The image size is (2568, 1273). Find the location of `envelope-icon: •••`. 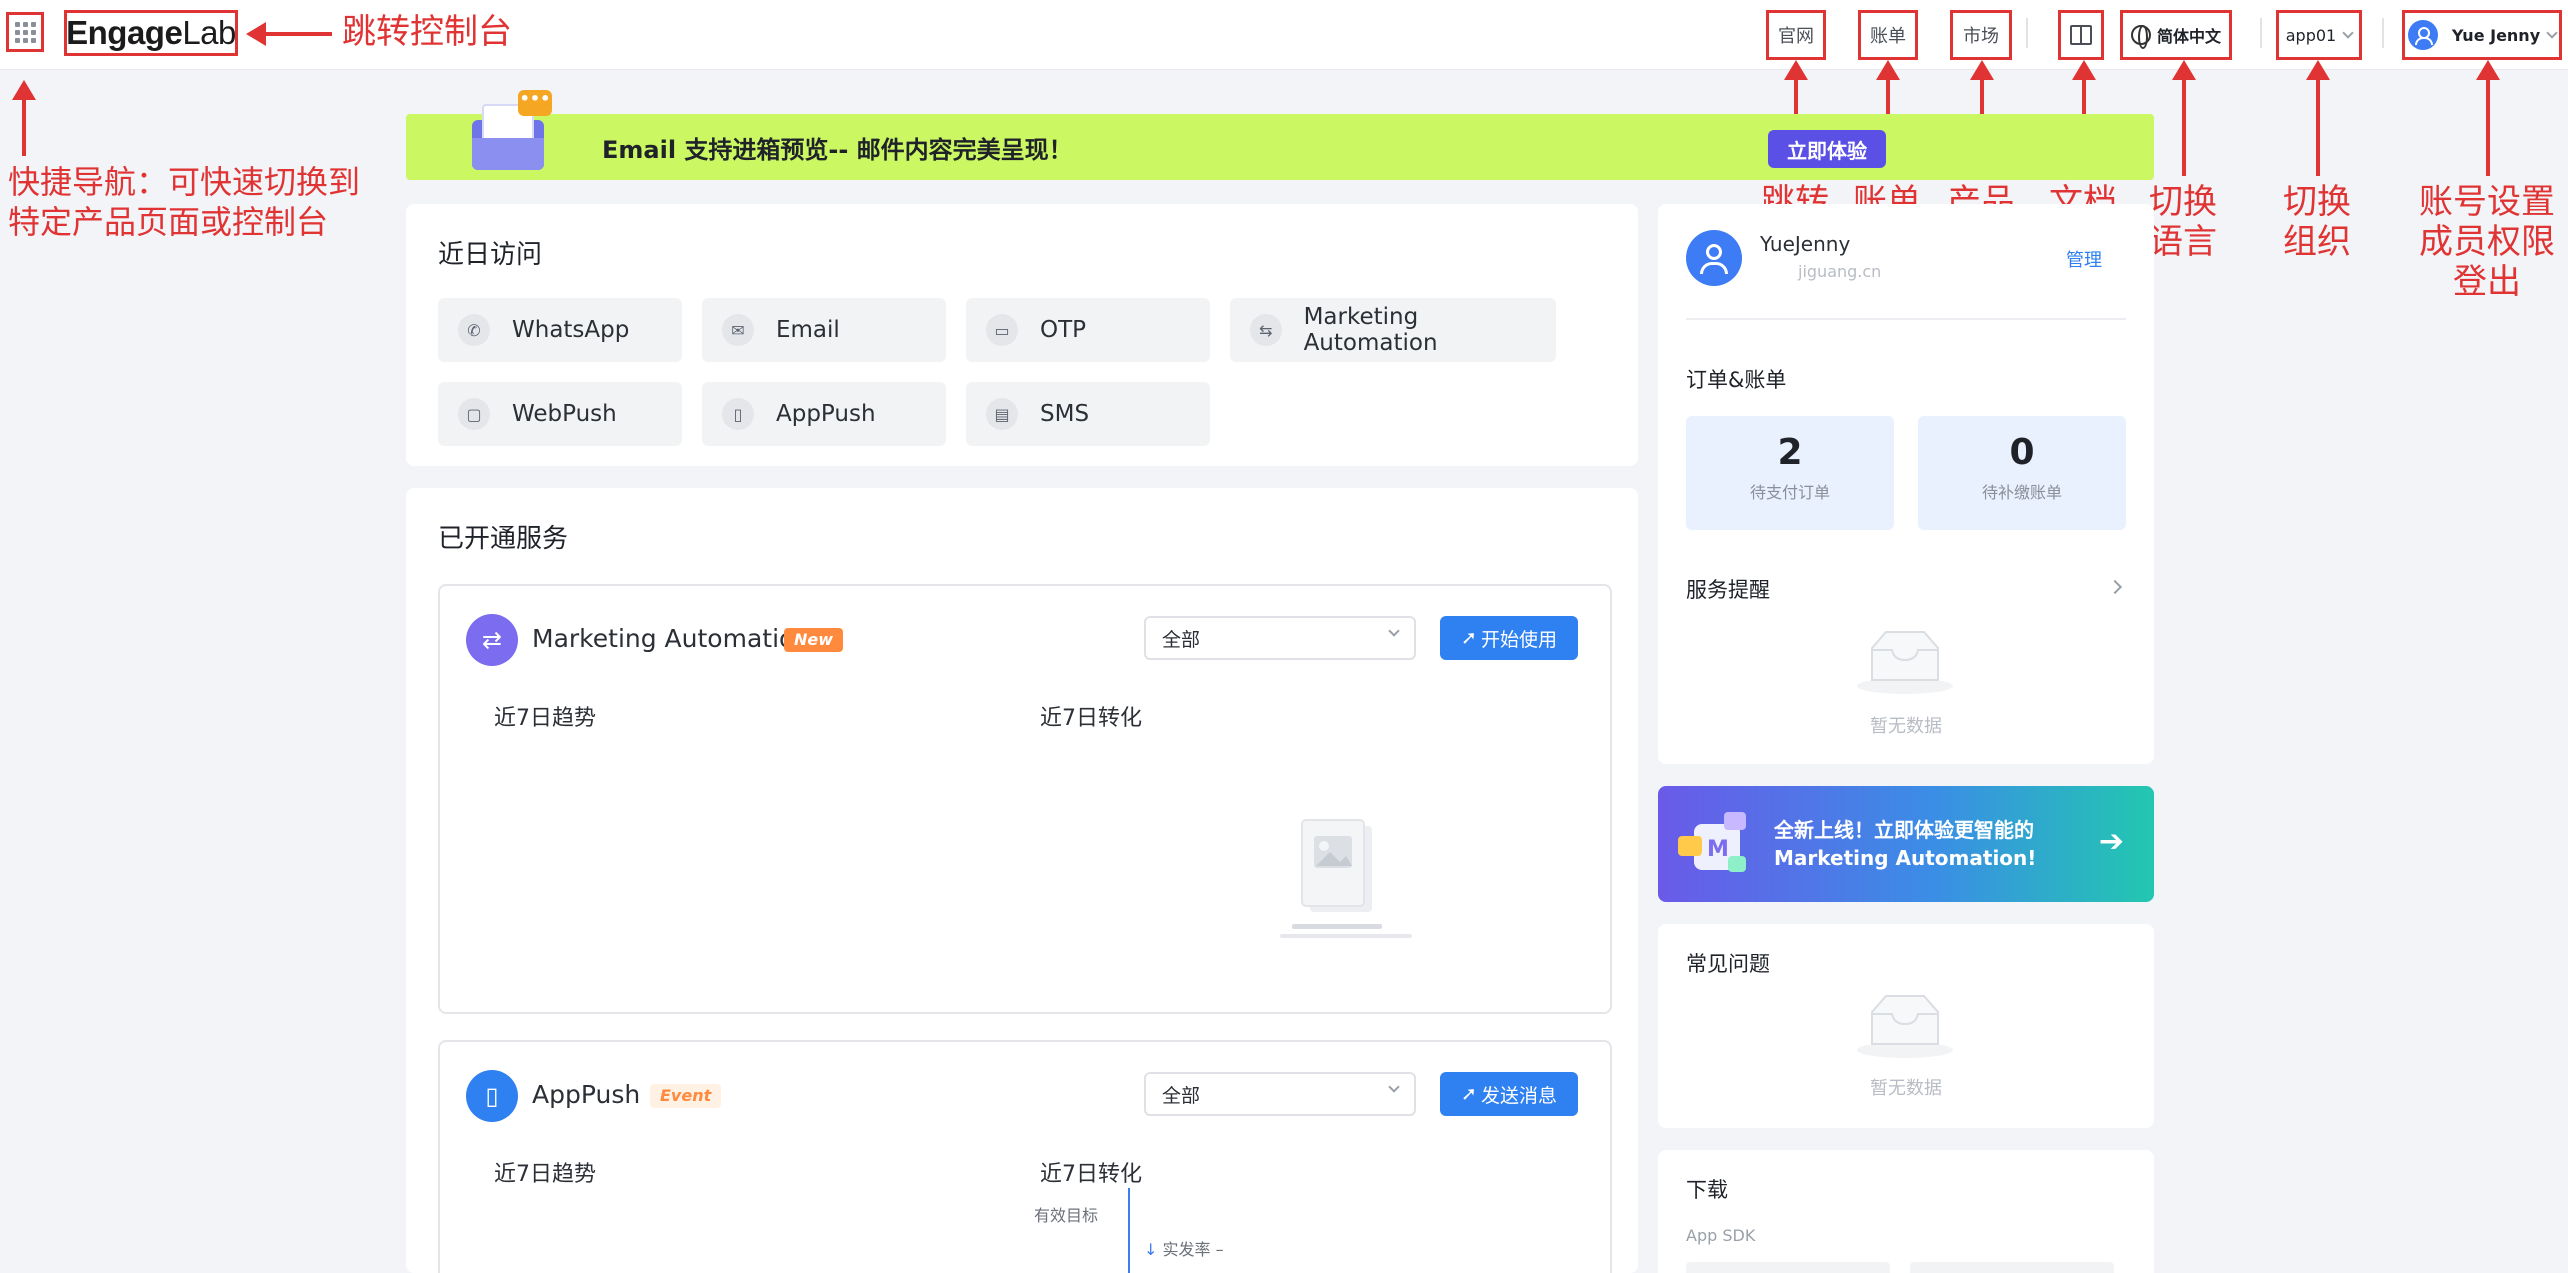

envelope-icon: ••• is located at coordinates (509, 128).